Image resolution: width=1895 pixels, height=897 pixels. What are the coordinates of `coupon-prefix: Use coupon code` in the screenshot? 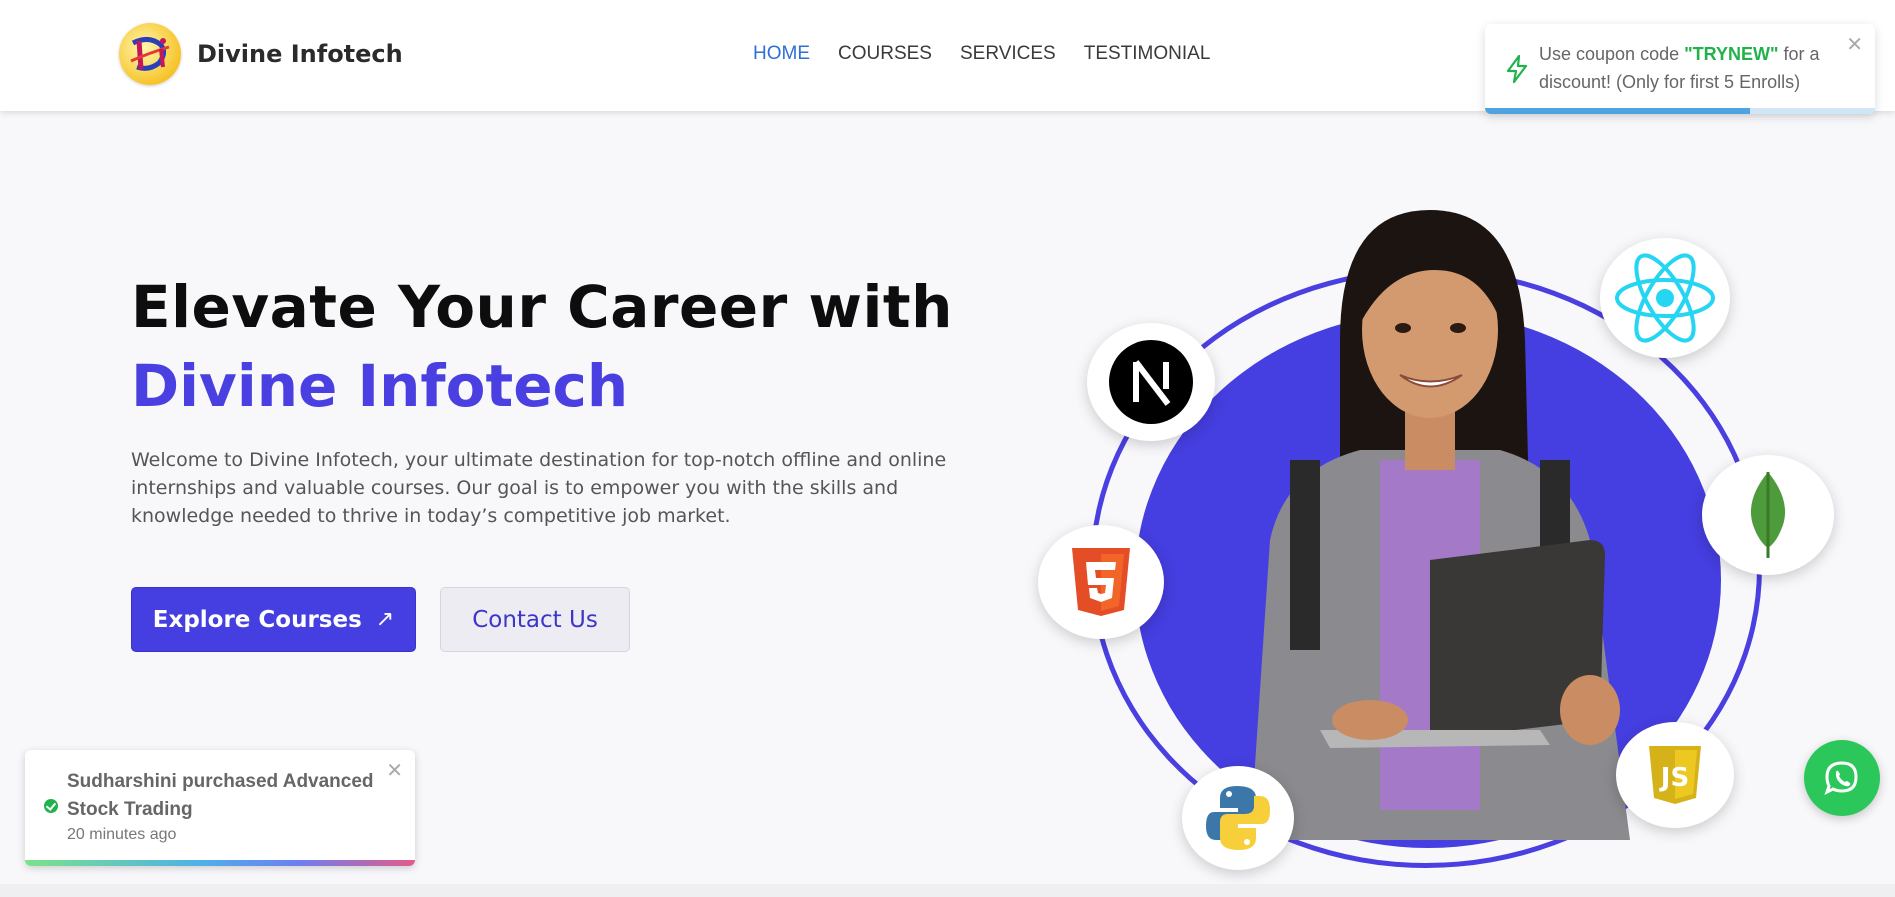 It's located at (1612, 54).